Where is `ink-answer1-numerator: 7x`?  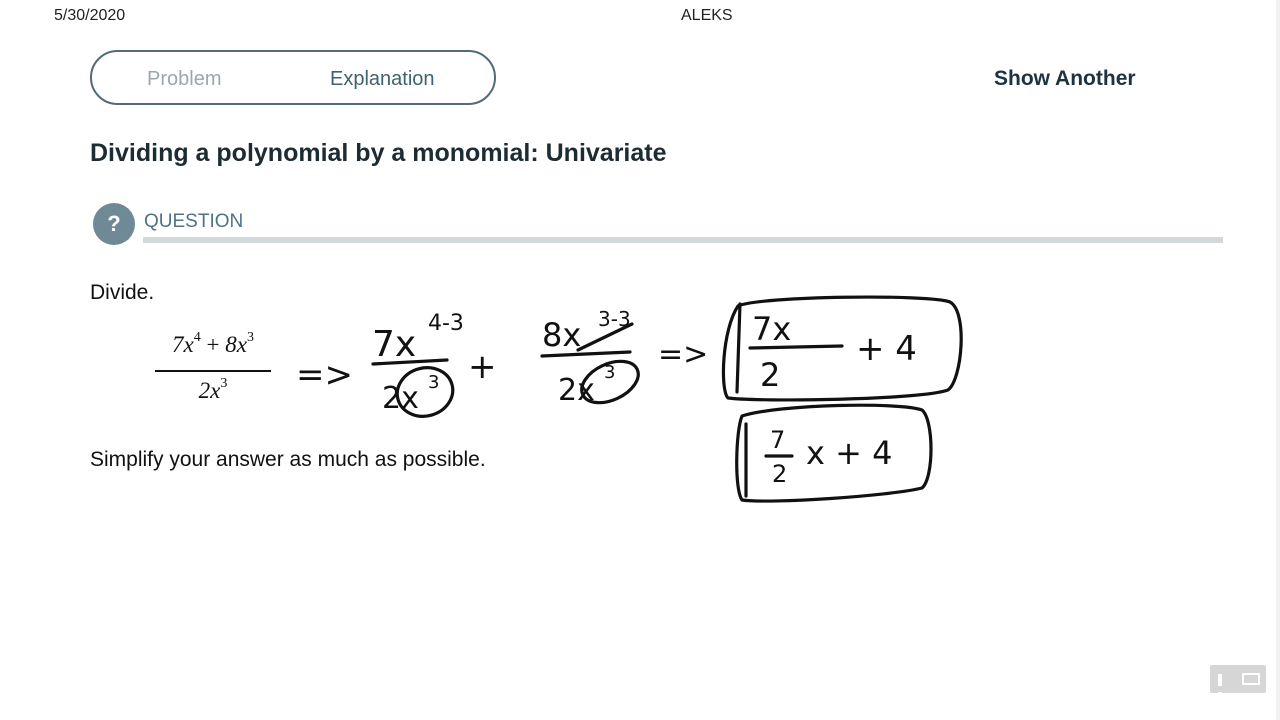 ink-answer1-numerator: 7x is located at coordinates (771, 329).